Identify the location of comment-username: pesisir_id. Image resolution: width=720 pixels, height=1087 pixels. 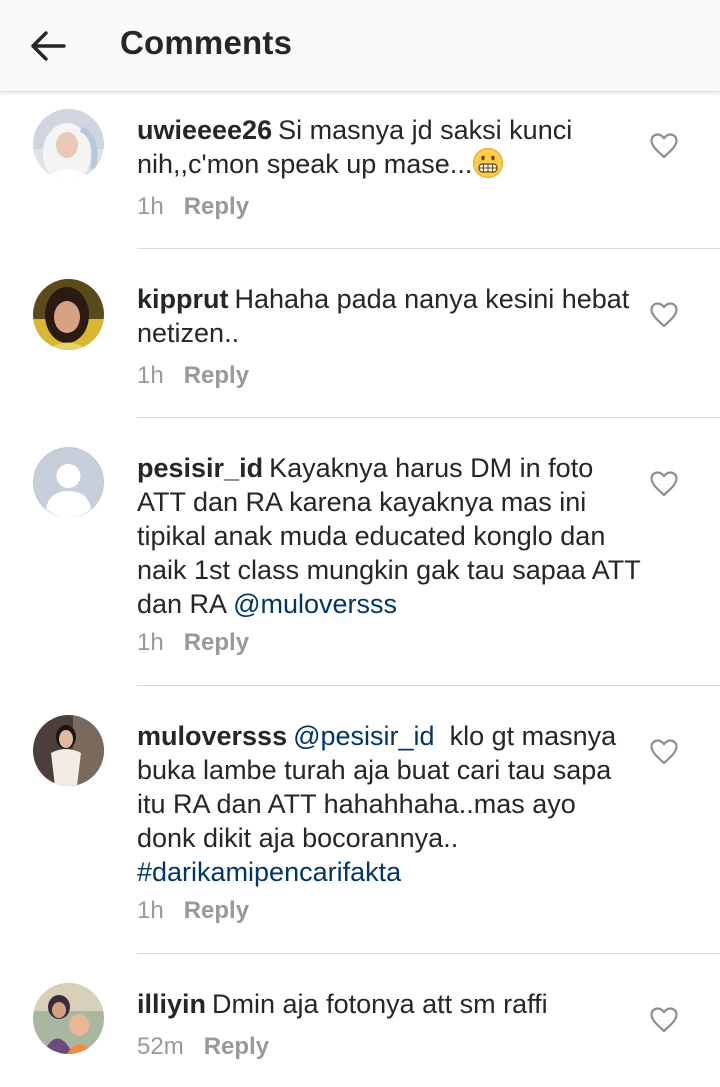
(200, 468).